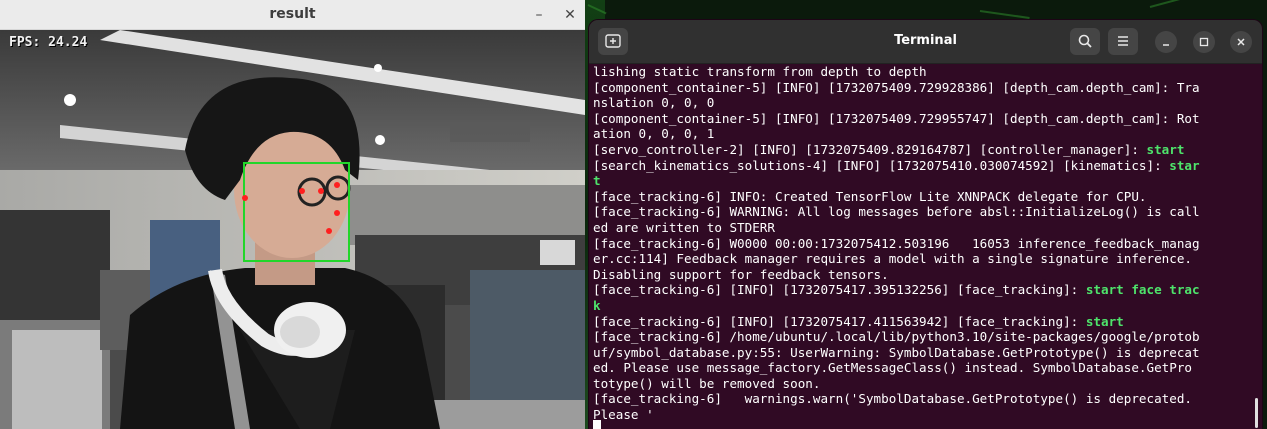  What do you see at coordinates (597, 181) in the screenshot?
I see `terminal-highlight-text: t` at bounding box center [597, 181].